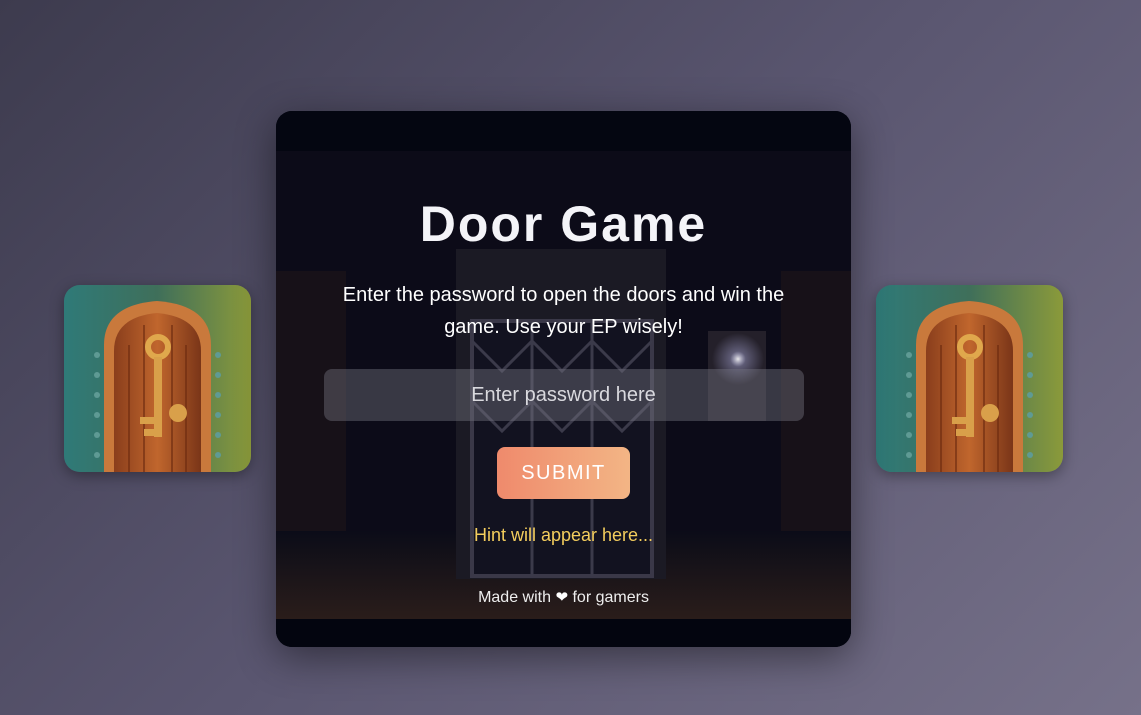  Describe the element at coordinates (563, 395) in the screenshot. I see `password-input` at that location.